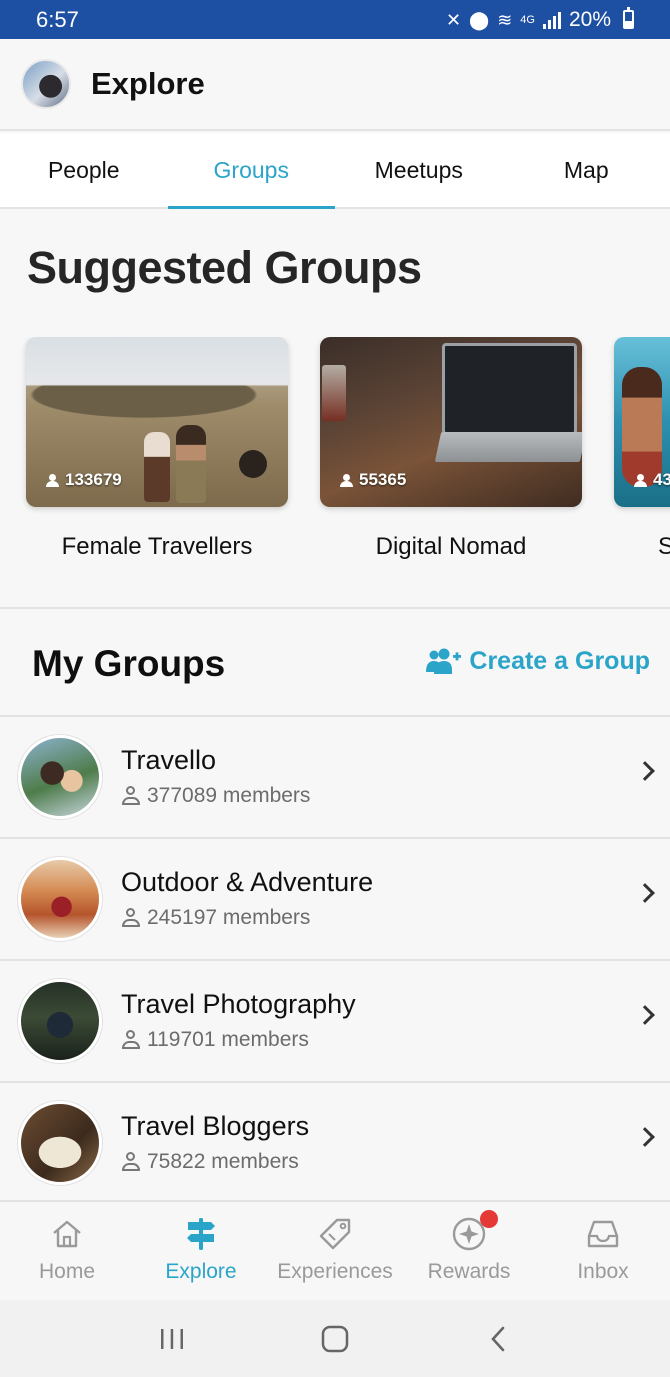  I want to click on wifi-icon: ≋, so click(505, 19).